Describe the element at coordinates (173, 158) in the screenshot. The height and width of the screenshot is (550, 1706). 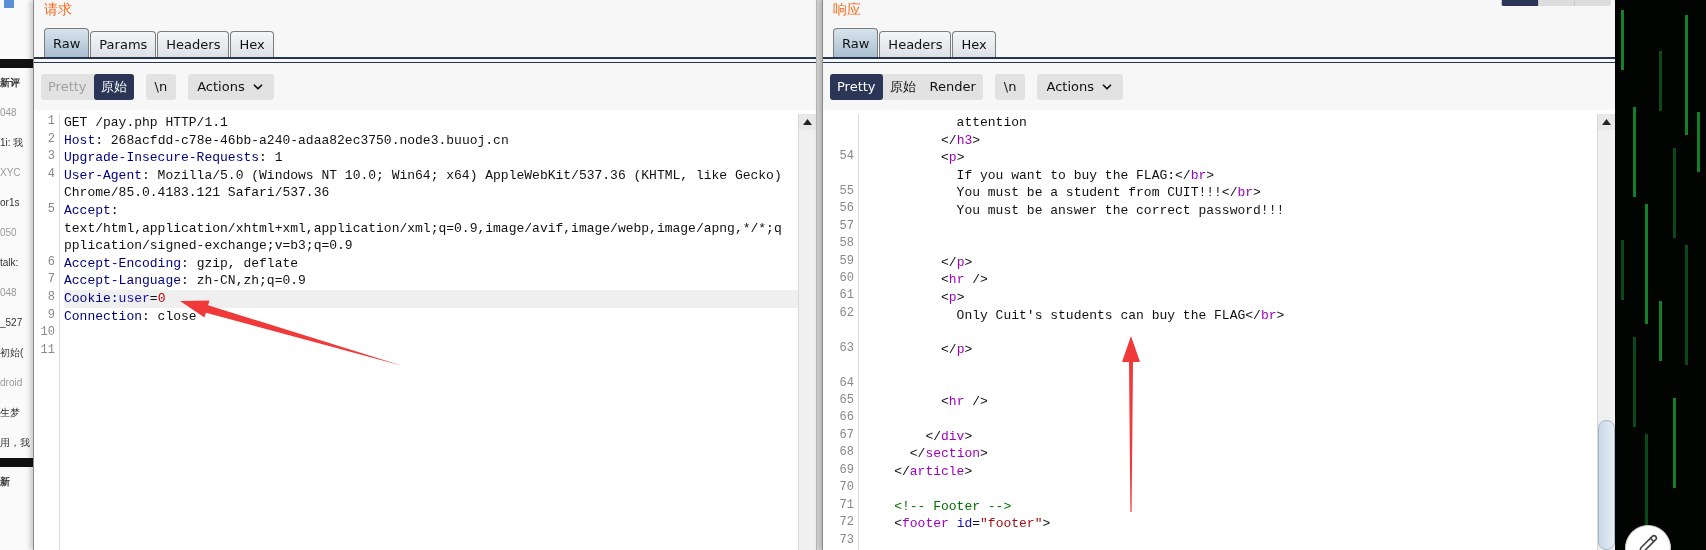
I see `code-line: Upgrade-Insecure-Requests: 1` at that location.